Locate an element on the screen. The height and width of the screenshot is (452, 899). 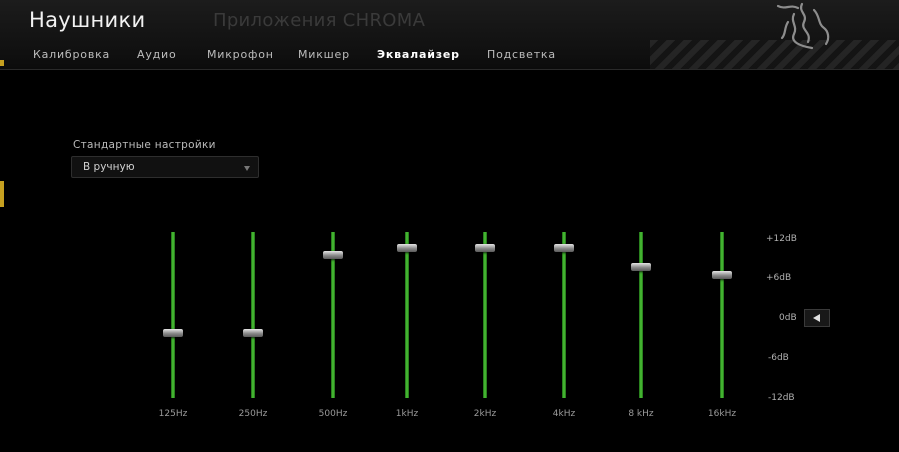
db-scale-label: -6dB is located at coordinates (778, 358).